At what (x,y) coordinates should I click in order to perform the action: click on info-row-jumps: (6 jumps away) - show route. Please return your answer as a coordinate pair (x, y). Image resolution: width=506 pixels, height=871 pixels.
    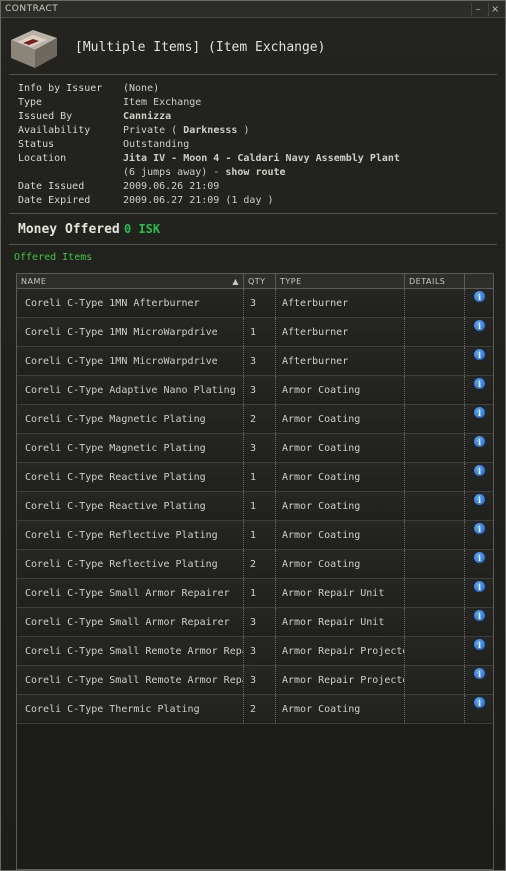
    Looking at the image, I should click on (261, 172).